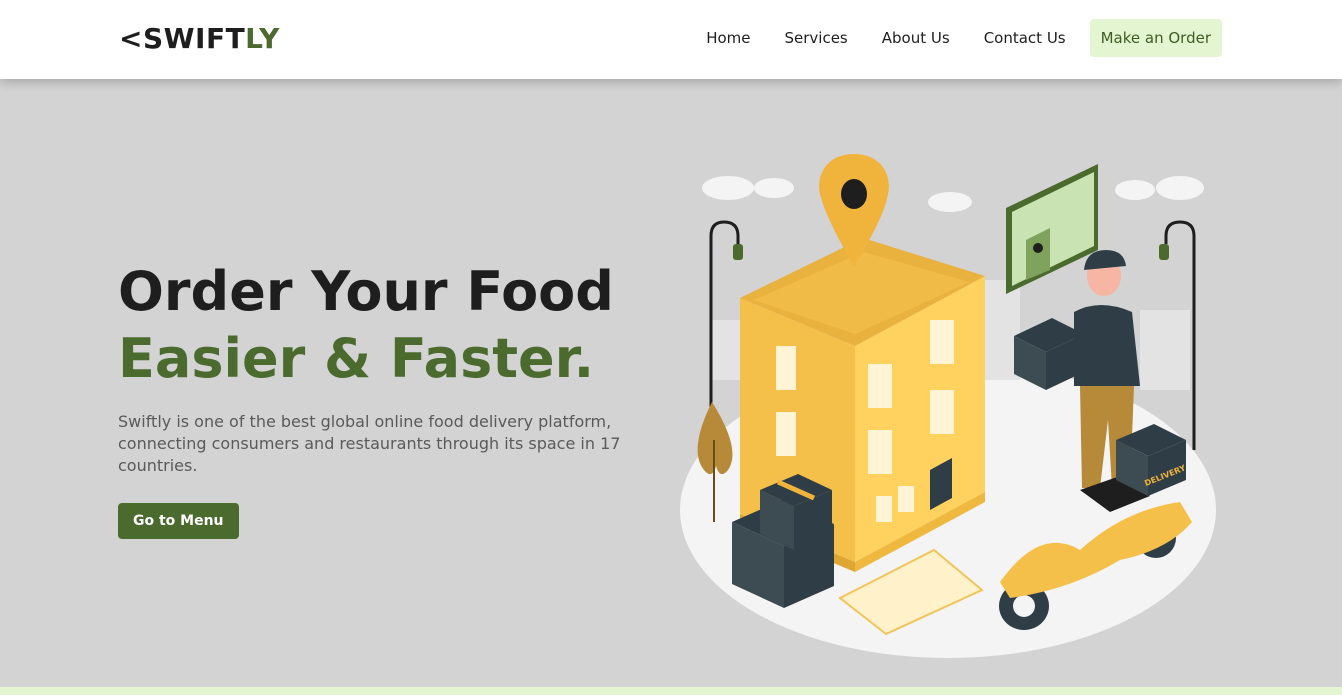  Describe the element at coordinates (194, 38) in the screenshot. I see `logo-main: SWIFT` at that location.